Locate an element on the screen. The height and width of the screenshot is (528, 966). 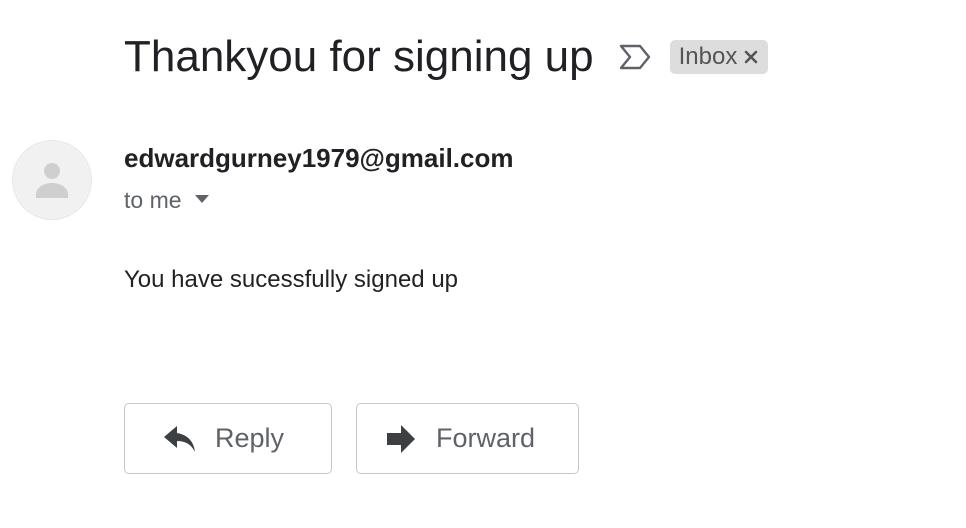
recipient-details-toggle: to me is located at coordinates (167, 200).